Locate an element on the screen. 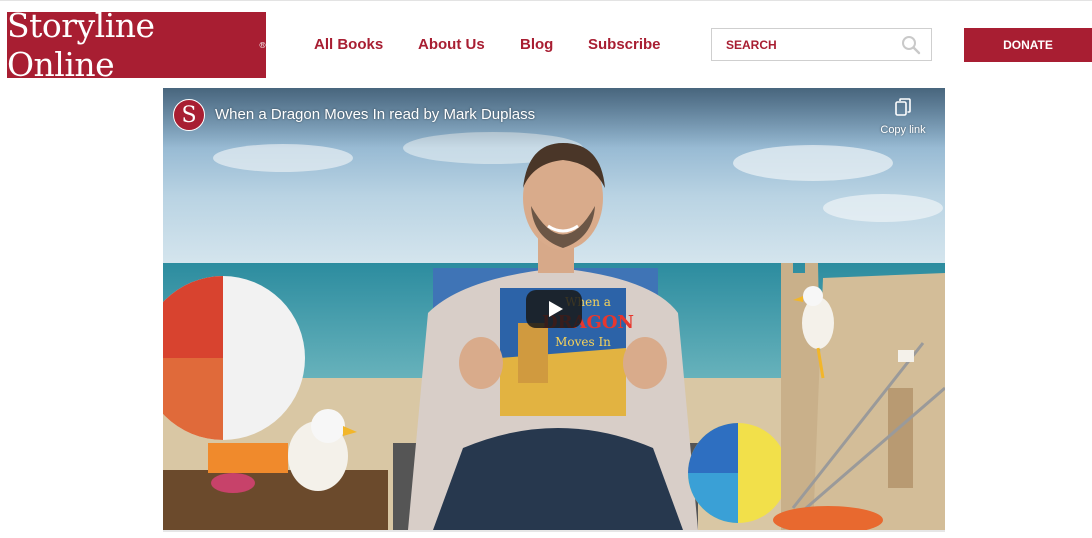 The height and width of the screenshot is (538, 1092). brand-registered-mark: ® is located at coordinates (262, 45).